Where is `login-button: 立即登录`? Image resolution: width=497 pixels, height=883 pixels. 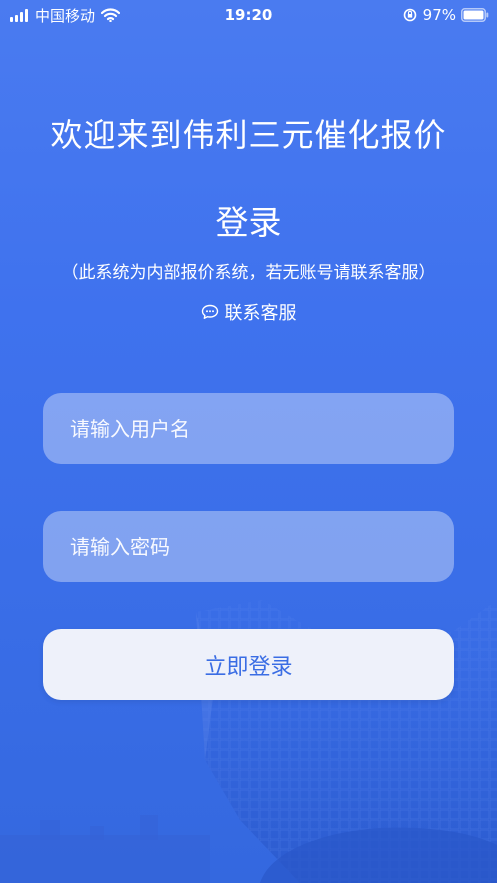
login-button: 立即登录 is located at coordinates (248, 664).